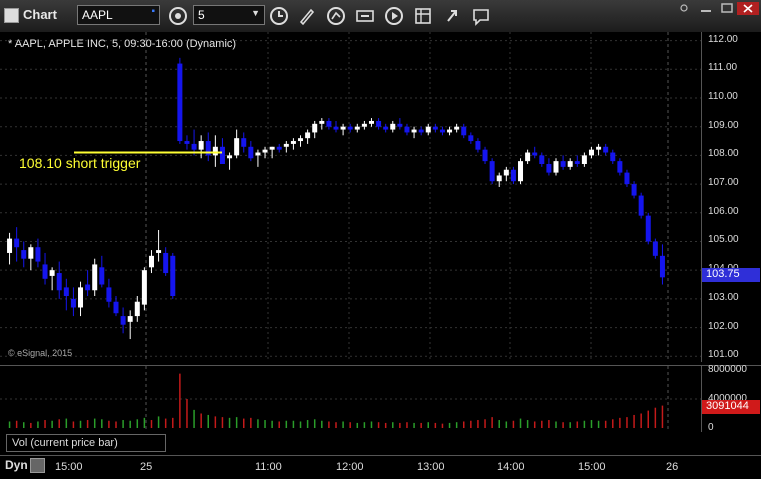  What do you see at coordinates (37, 465) in the screenshot?
I see `lock-icon` at bounding box center [37, 465].